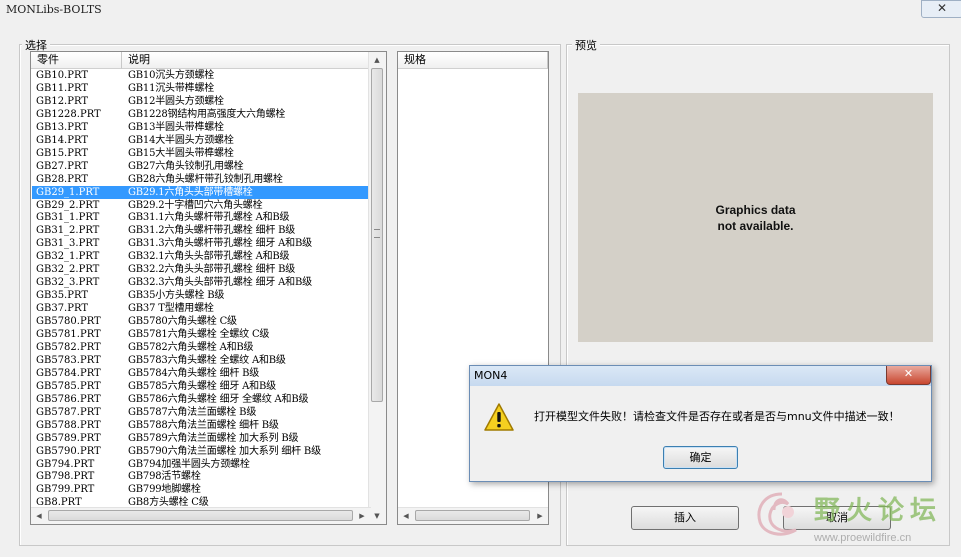 Image resolution: width=961 pixels, height=557 pixels. What do you see at coordinates (181, 153) in the screenshot?
I see `list-item-description: GB15大半圆头带榫螺栓` at bounding box center [181, 153].